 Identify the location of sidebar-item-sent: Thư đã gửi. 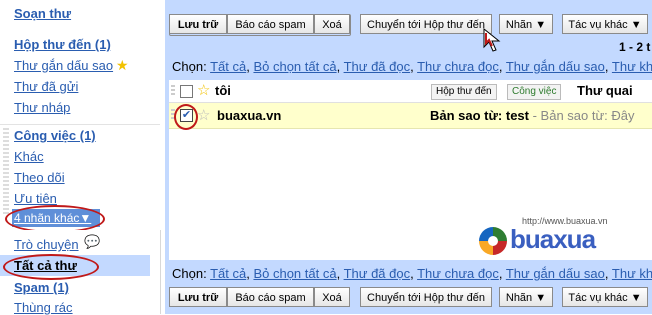
(46, 86).